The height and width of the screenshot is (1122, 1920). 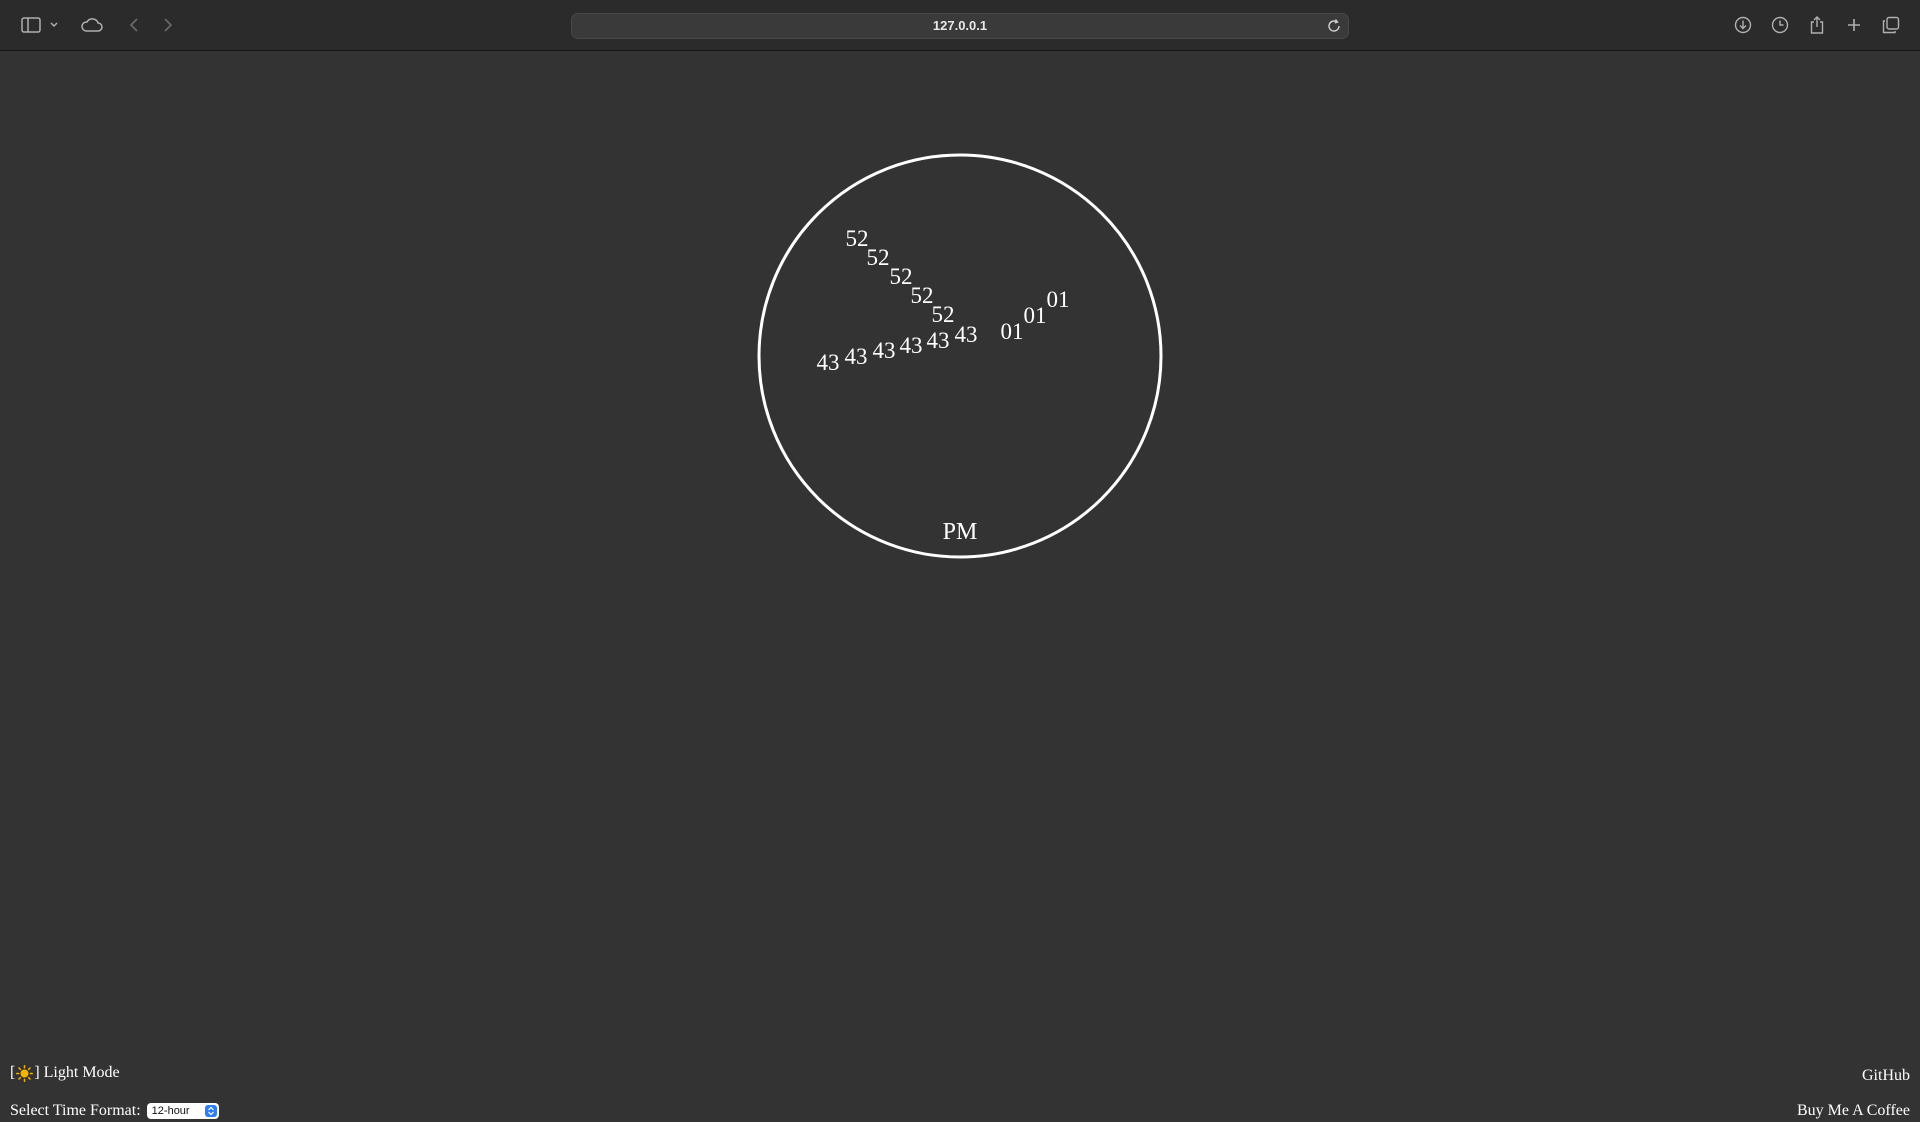 What do you see at coordinates (1854, 25) in the screenshot?
I see `new-tab-icon` at bounding box center [1854, 25].